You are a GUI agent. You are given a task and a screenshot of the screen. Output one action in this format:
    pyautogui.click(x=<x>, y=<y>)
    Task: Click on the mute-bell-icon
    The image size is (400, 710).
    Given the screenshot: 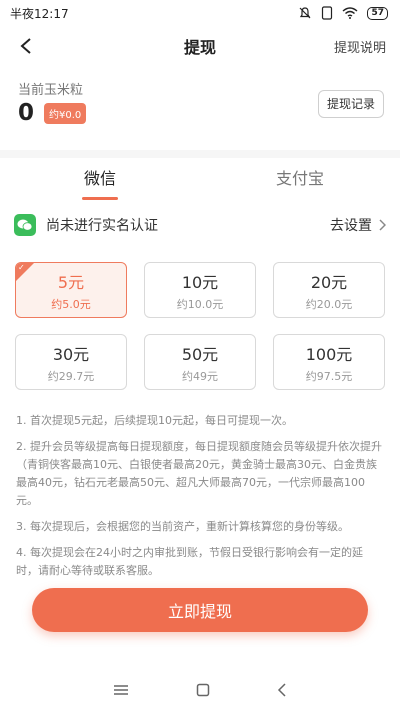 What is the action you would take?
    pyautogui.click(x=305, y=13)
    